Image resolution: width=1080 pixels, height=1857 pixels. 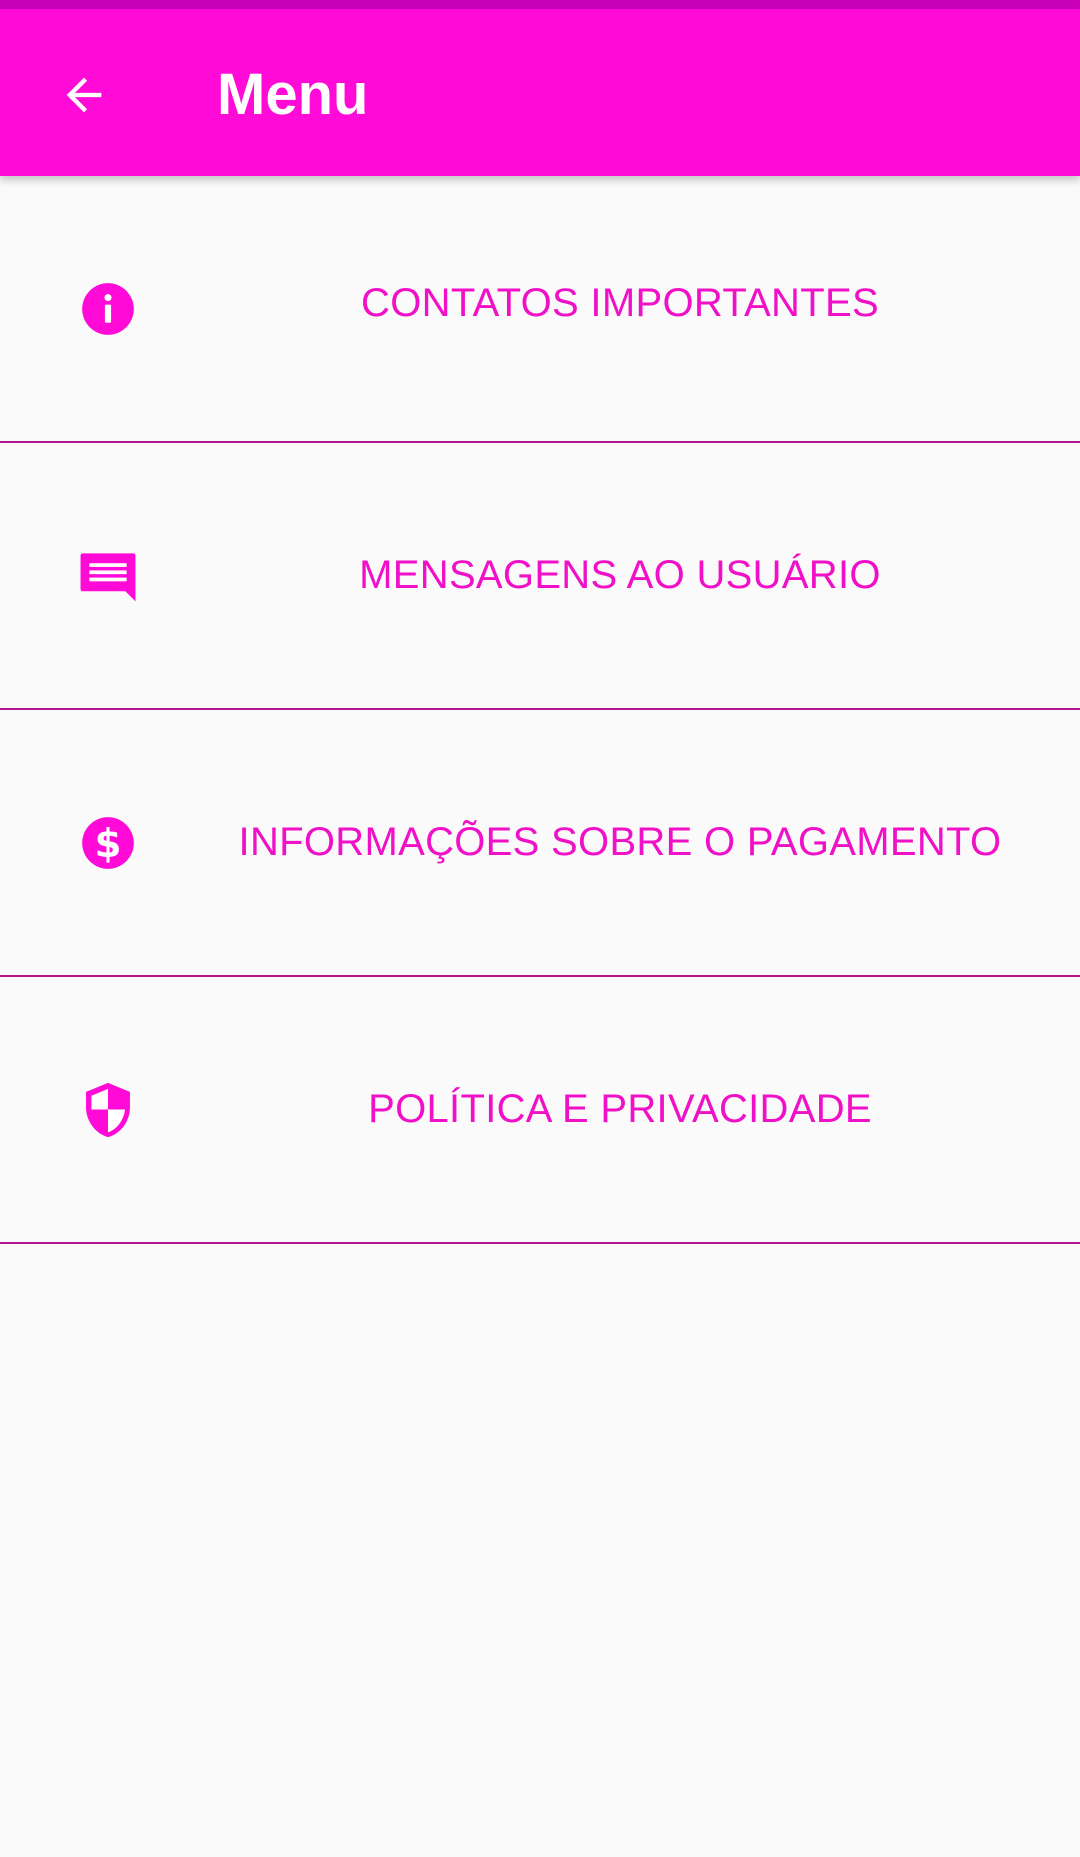 What do you see at coordinates (108, 1110) in the screenshot?
I see `security-shield-icon` at bounding box center [108, 1110].